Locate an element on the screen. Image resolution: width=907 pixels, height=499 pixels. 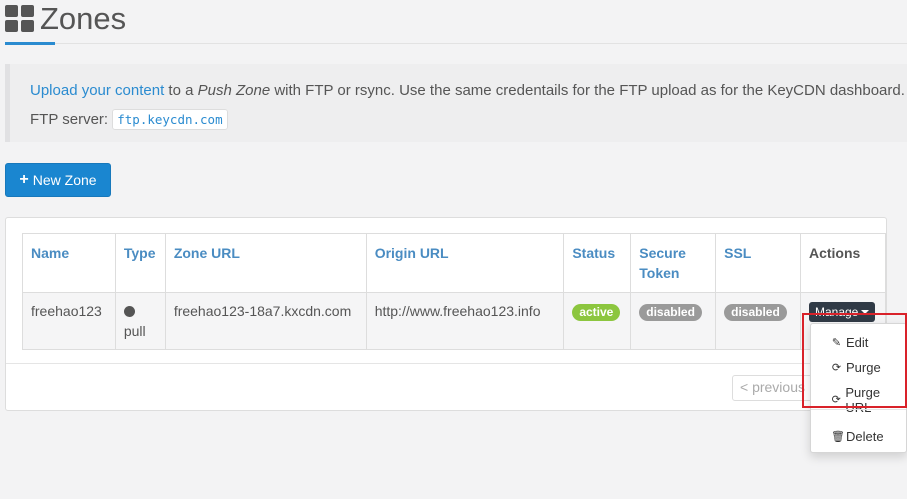
header-underline is located at coordinates (30, 43).